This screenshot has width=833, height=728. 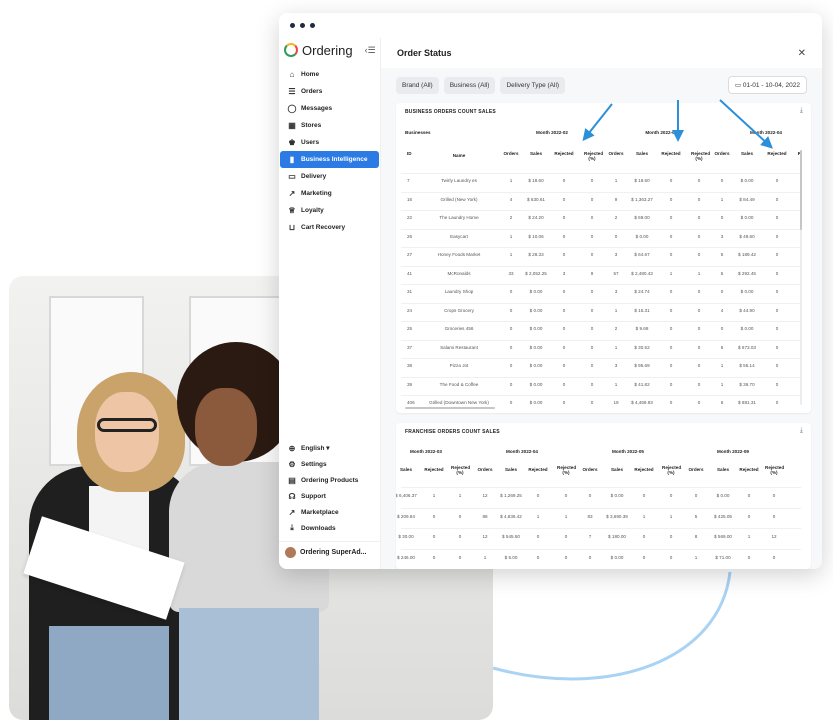 What do you see at coordinates (330, 464) in the screenshot?
I see `sidebar-item-settings: ⚙ Settings` at bounding box center [330, 464].